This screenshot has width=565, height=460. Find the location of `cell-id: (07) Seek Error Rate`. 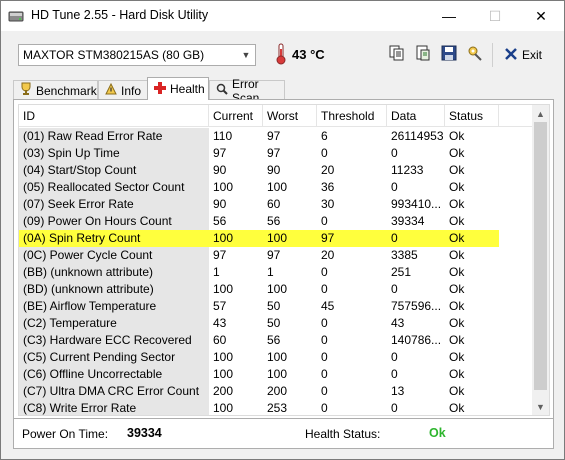

cell-id: (07) Seek Error Rate is located at coordinates (114, 204).